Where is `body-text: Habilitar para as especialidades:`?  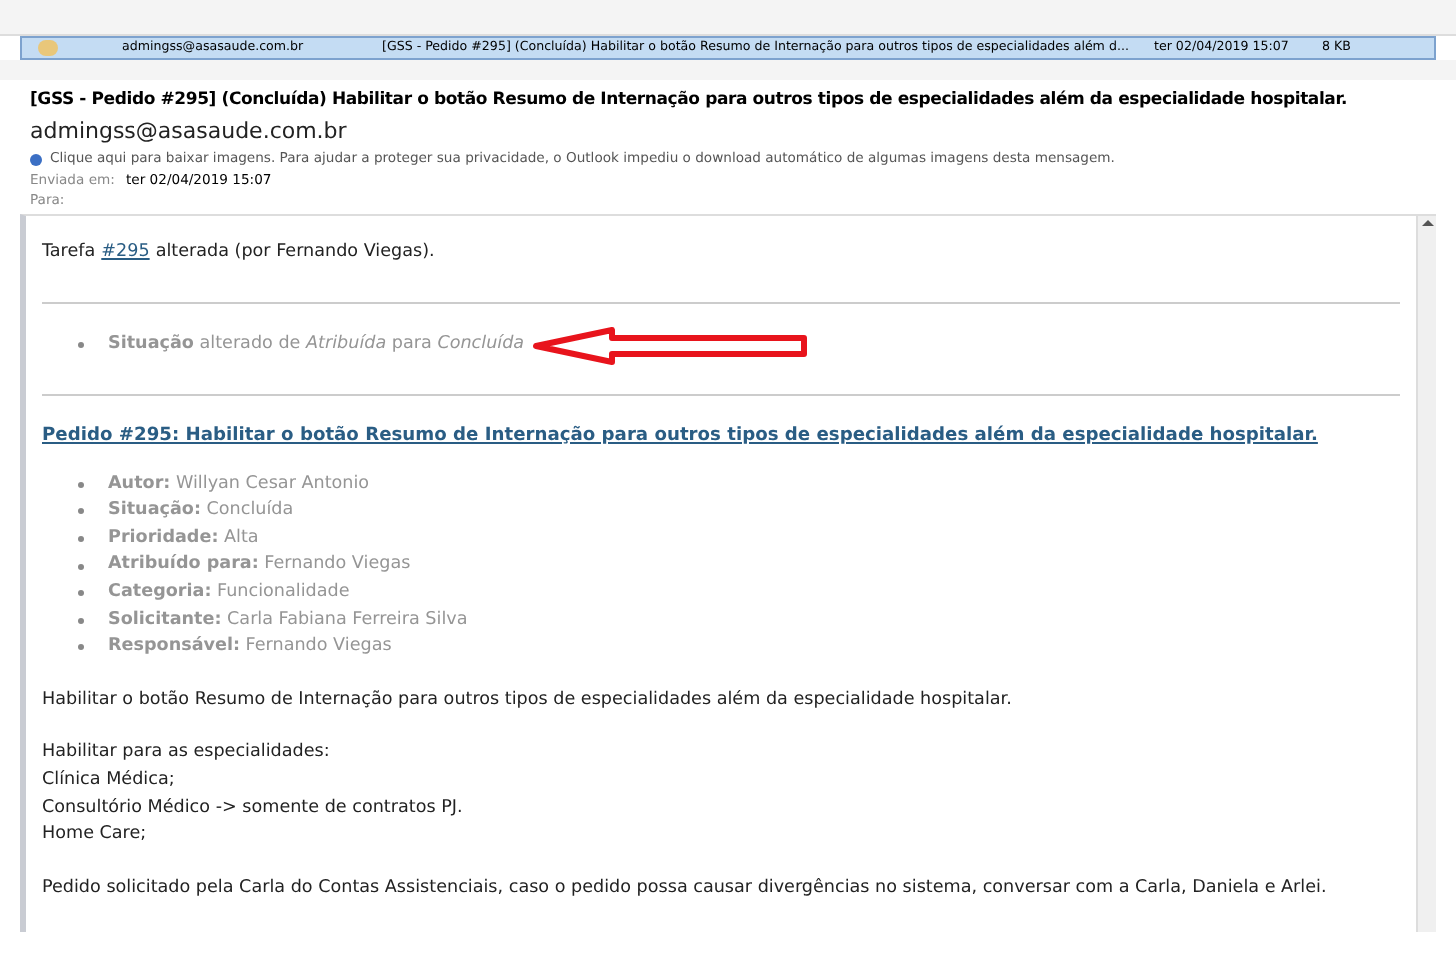 body-text: Habilitar para as especialidades: is located at coordinates (187, 753).